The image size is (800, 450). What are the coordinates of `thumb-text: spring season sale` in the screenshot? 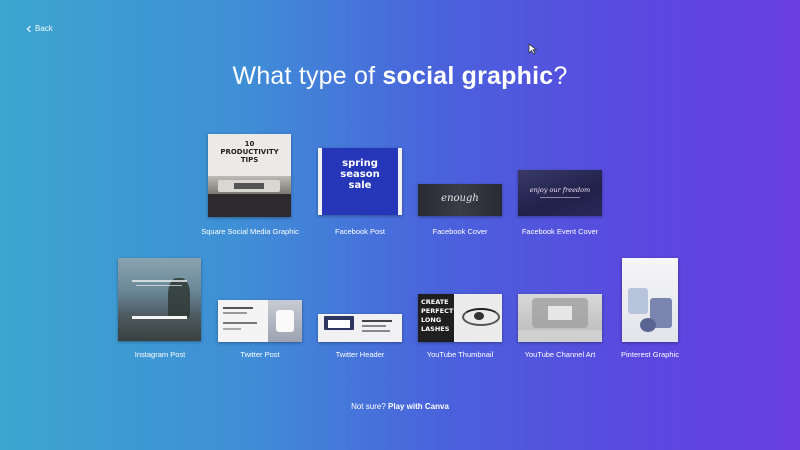 It's located at (360, 174).